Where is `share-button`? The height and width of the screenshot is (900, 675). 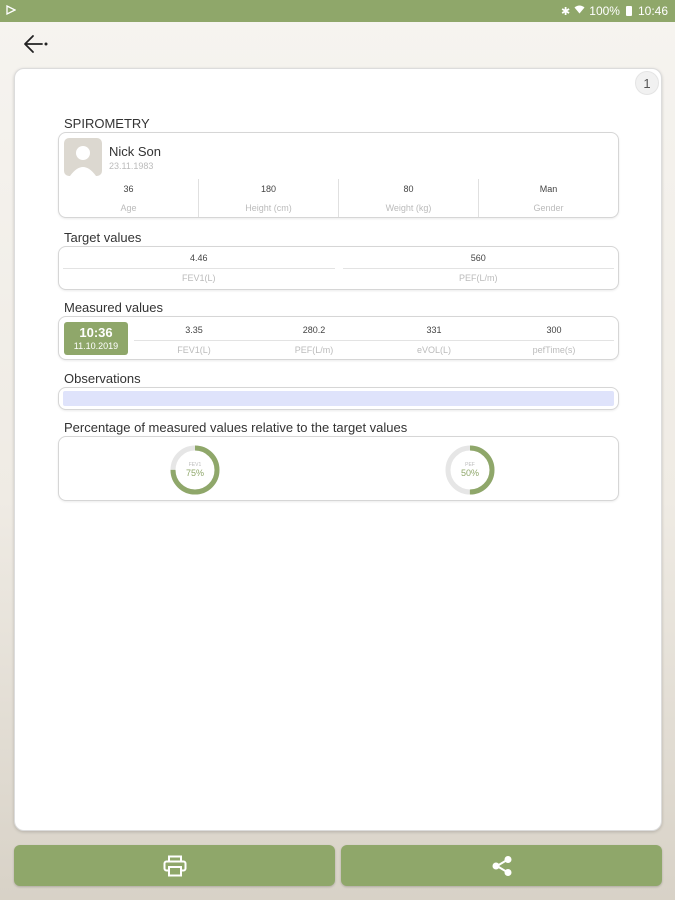 share-button is located at coordinates (501, 865).